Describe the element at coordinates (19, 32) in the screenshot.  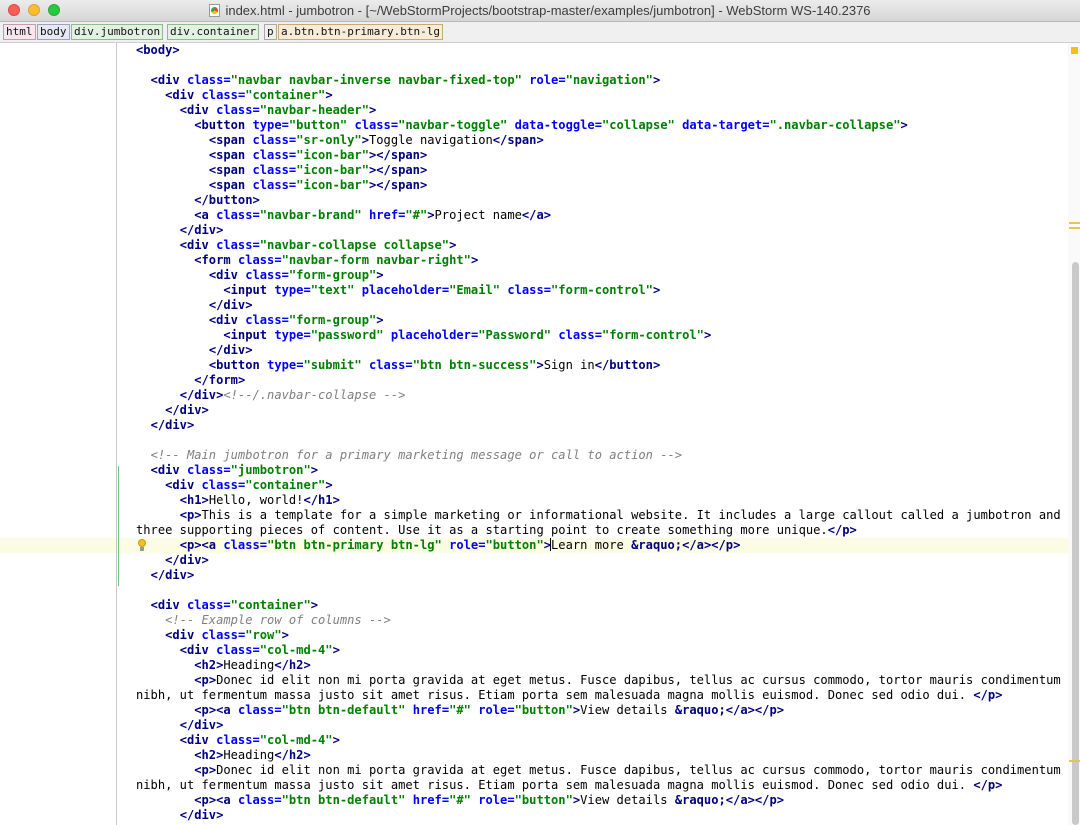
I see `breadcrumb-html: html` at that location.